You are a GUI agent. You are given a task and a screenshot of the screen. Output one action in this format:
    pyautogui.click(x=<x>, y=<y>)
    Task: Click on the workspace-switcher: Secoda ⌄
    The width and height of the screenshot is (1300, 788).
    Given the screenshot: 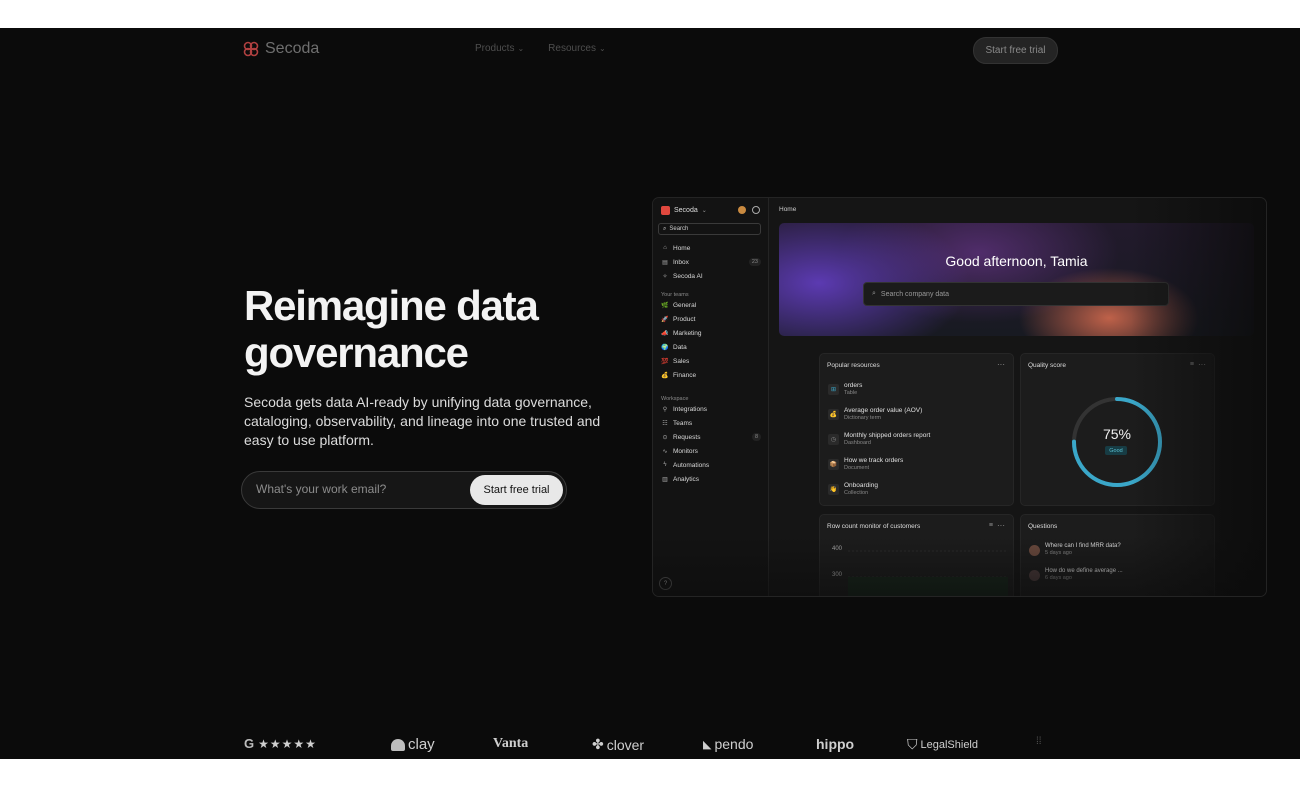 What is the action you would take?
    pyautogui.click(x=684, y=210)
    